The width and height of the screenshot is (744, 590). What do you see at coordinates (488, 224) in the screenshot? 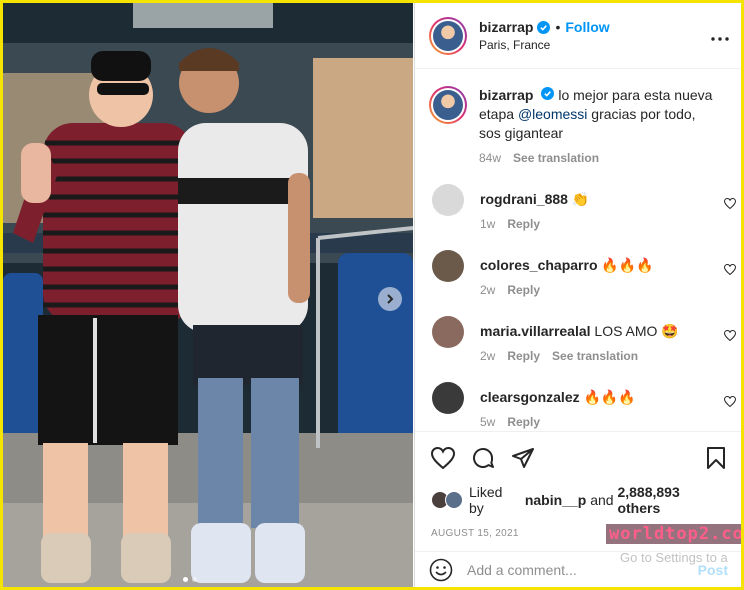
I see `comment-age: 1w` at bounding box center [488, 224].